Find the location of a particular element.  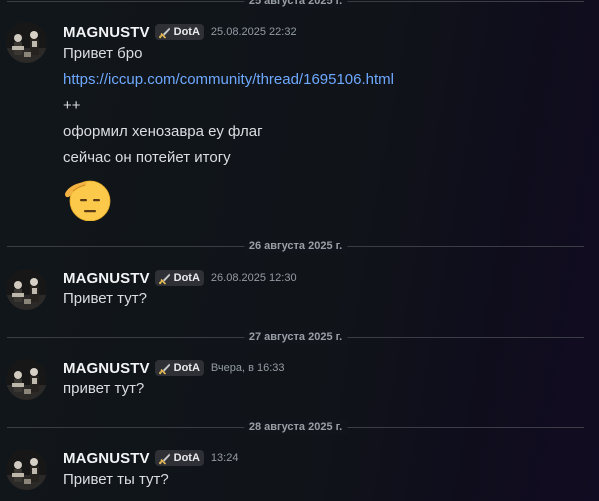

message-timestamp: 13:24 is located at coordinates (225, 458).